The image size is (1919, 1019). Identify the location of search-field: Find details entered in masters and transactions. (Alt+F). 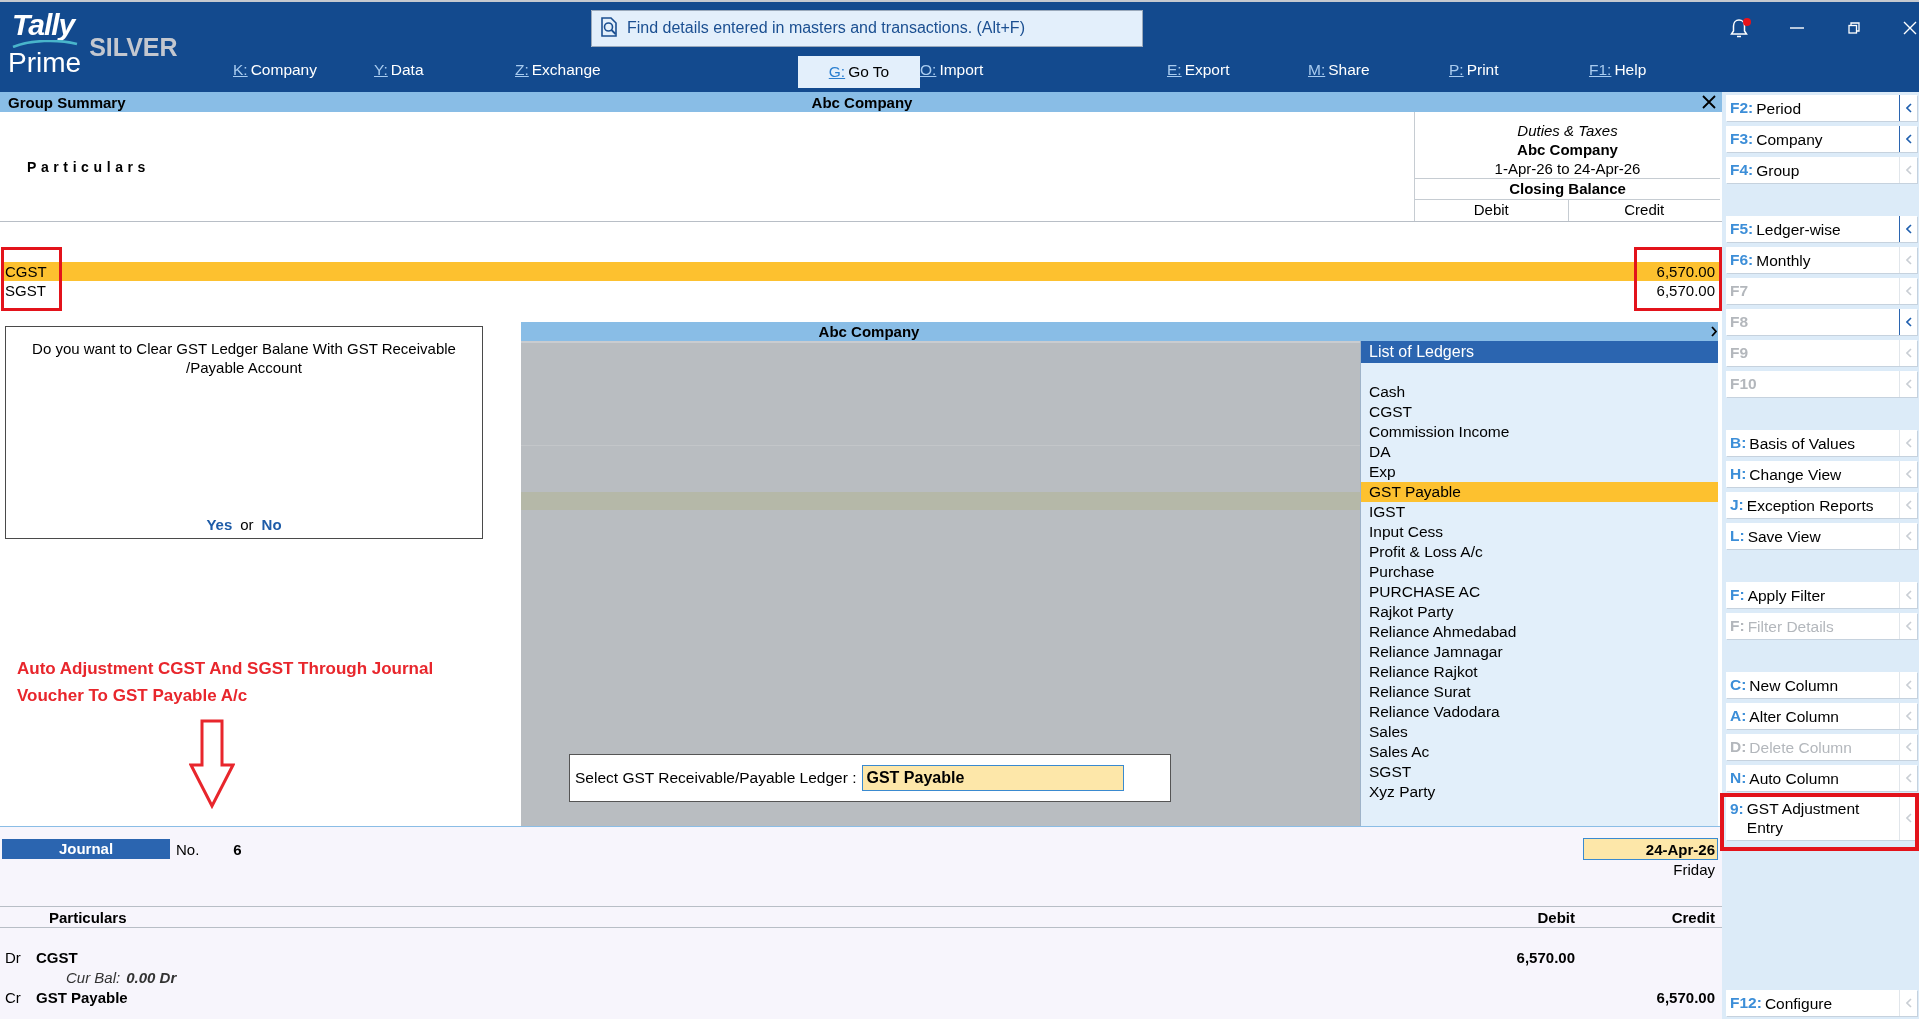
(885, 28).